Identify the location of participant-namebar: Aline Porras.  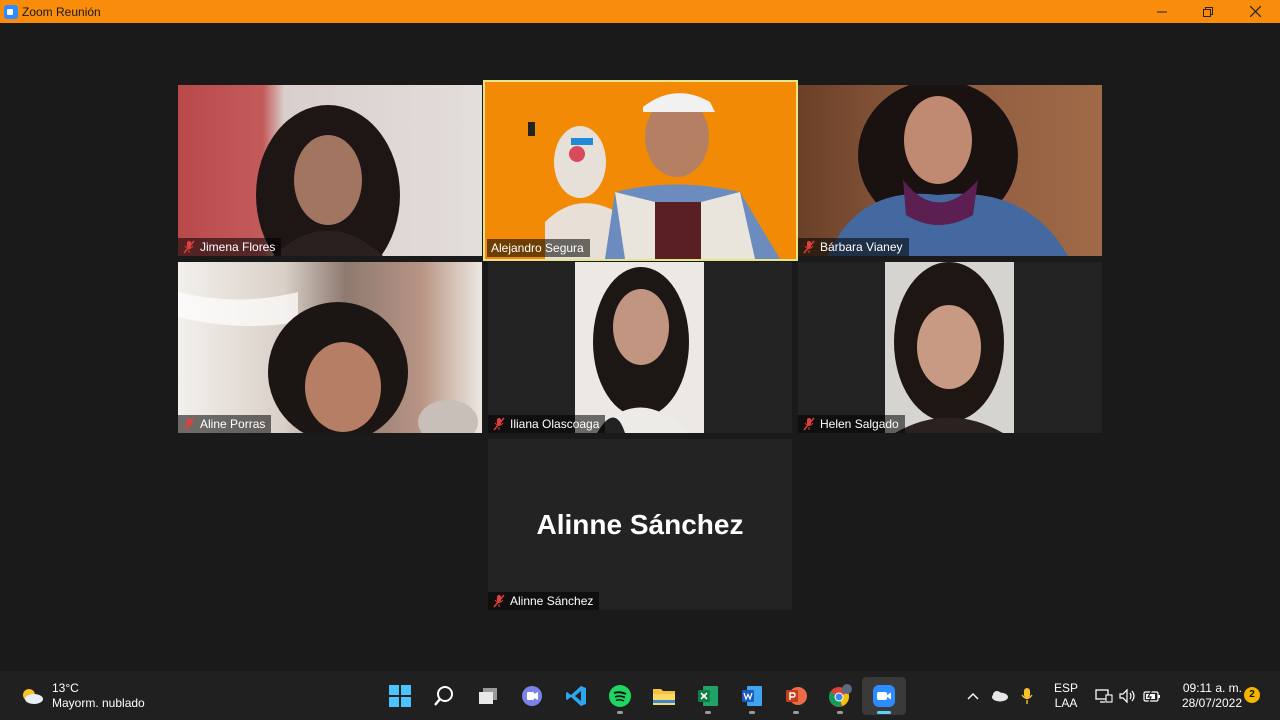
(225, 424).